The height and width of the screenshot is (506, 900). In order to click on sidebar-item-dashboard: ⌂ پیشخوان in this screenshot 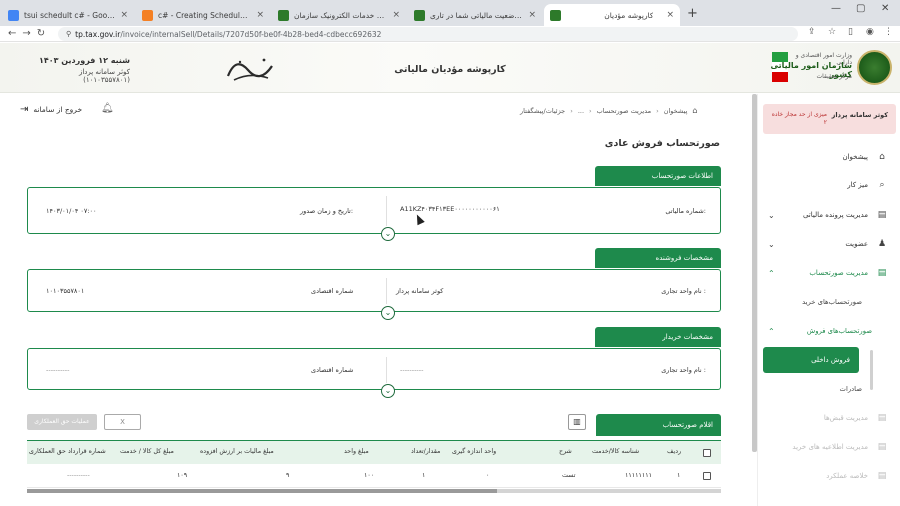, I will do `click(828, 157)`.